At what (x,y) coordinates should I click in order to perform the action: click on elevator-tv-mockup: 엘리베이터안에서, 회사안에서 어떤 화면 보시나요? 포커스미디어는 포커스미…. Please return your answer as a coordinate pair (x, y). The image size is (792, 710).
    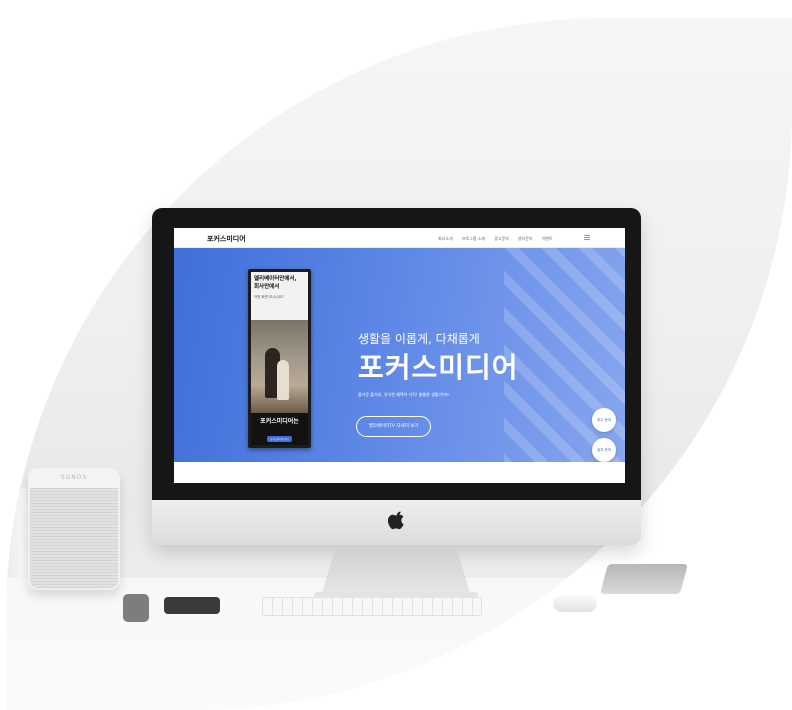
    Looking at the image, I should click on (279, 358).